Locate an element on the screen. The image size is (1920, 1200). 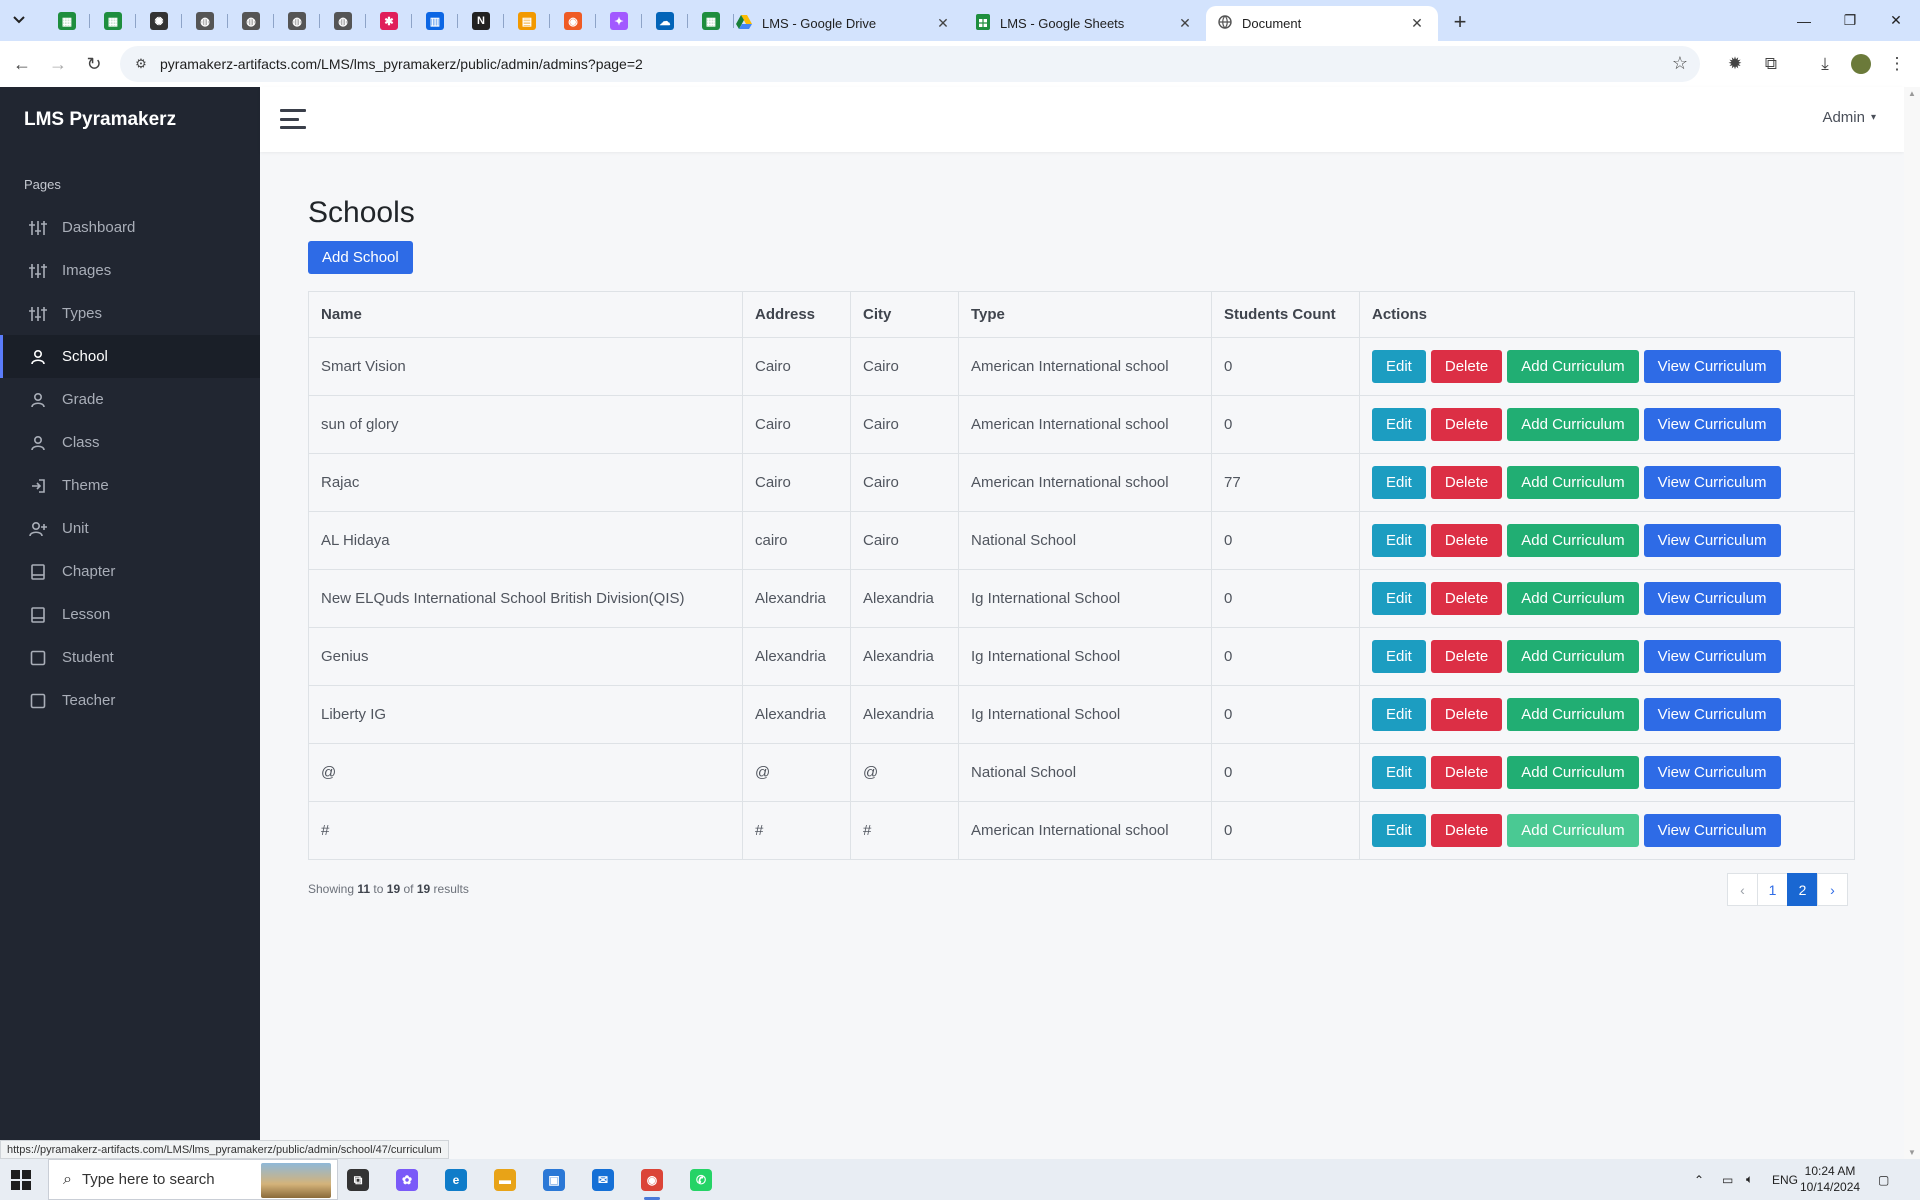
pagination-page-1: 1 is located at coordinates (1772, 889).